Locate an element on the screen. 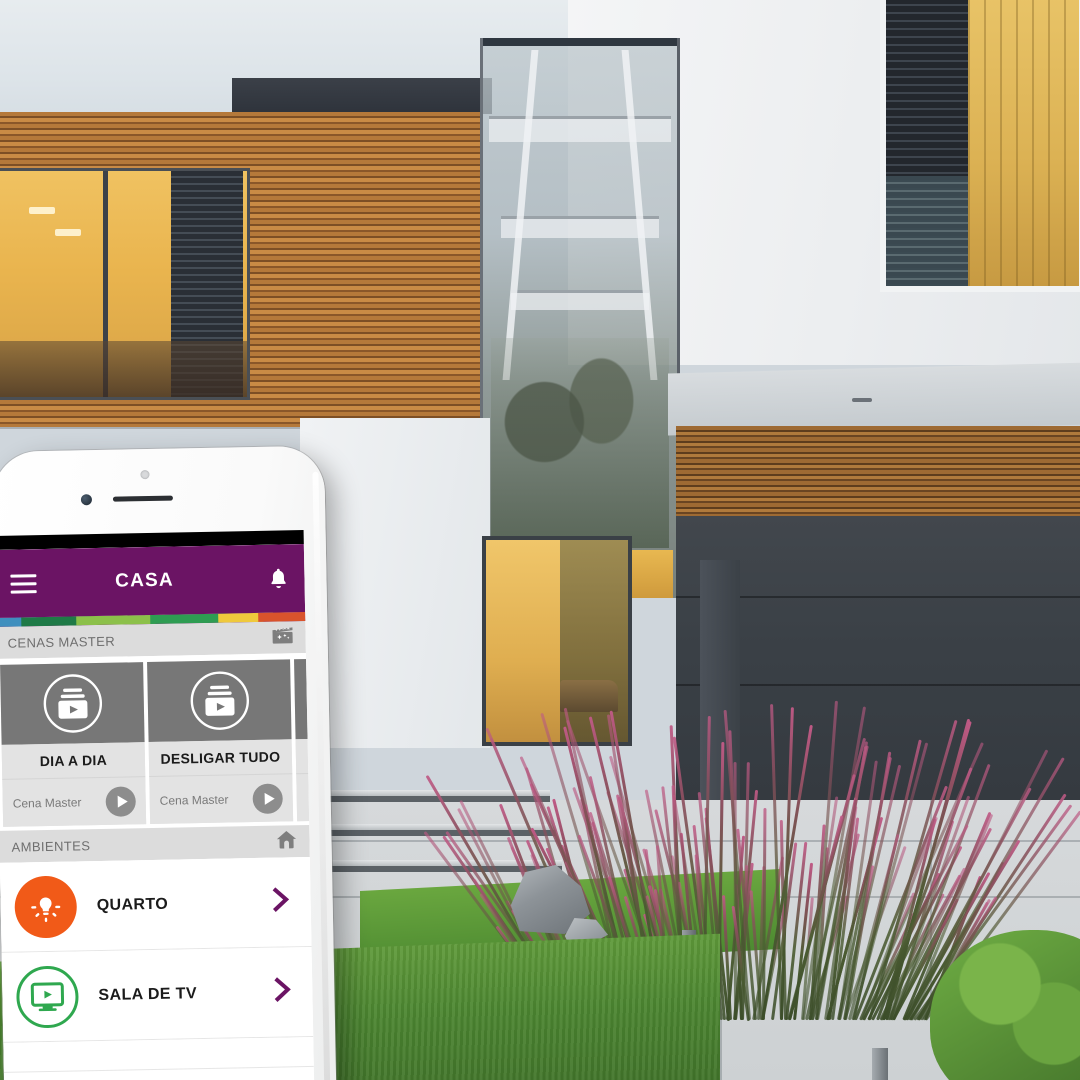 This screenshot has height=1080, width=1080. roof-fascia-left is located at coordinates (362, 96).